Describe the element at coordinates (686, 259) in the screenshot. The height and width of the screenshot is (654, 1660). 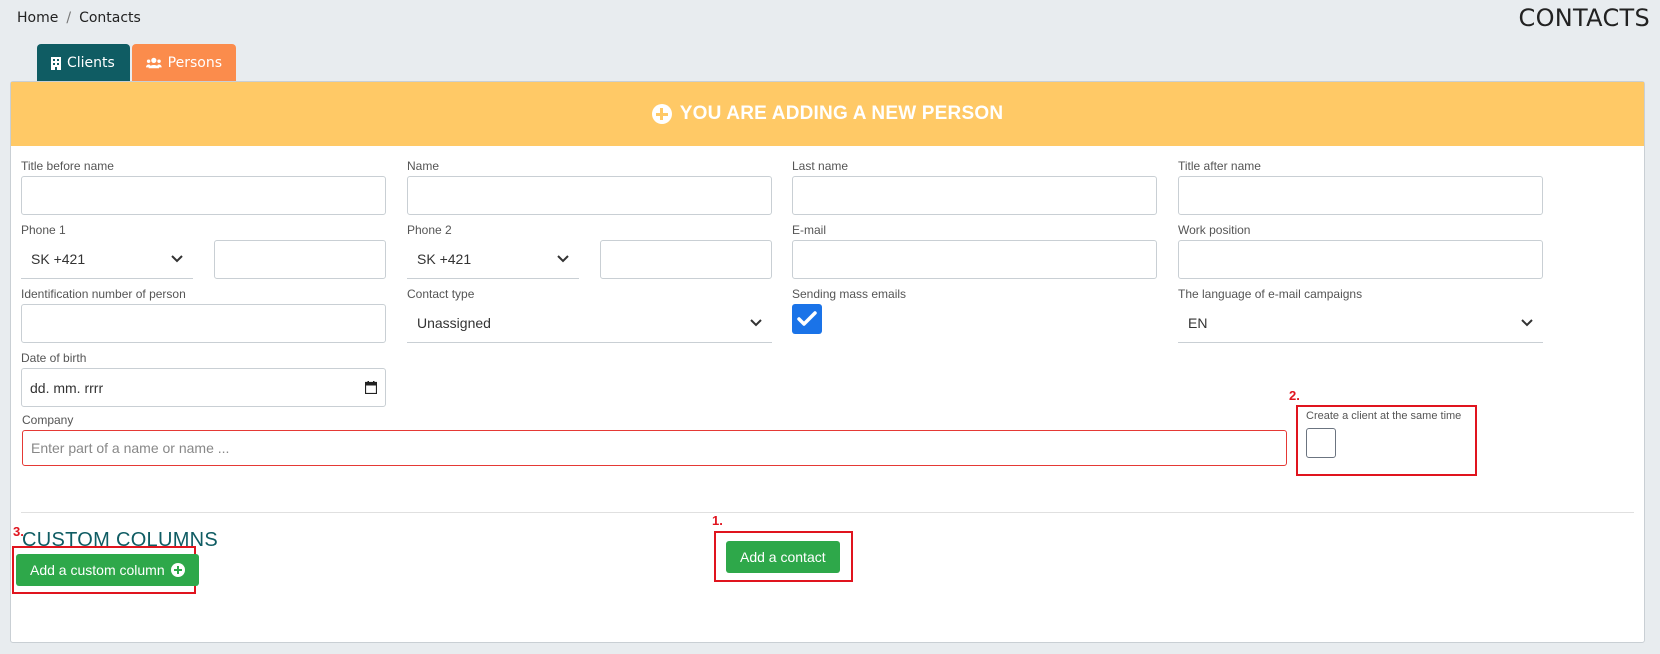
I see `phone2-number-input` at that location.